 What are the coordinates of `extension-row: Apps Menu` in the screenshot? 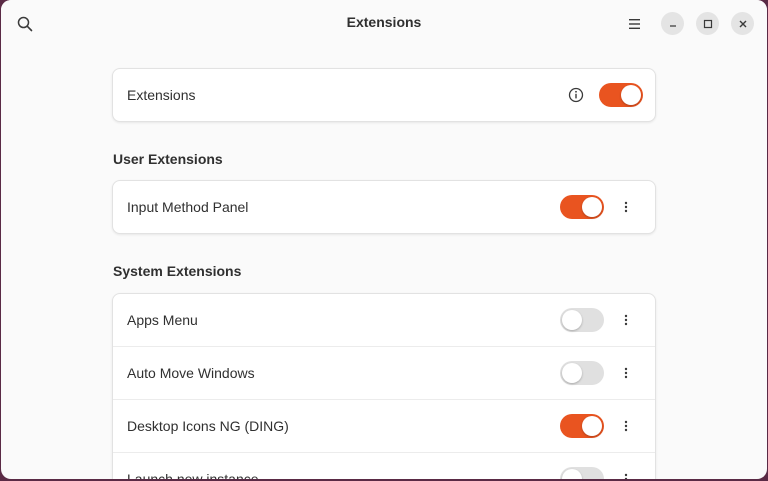 It's located at (384, 320).